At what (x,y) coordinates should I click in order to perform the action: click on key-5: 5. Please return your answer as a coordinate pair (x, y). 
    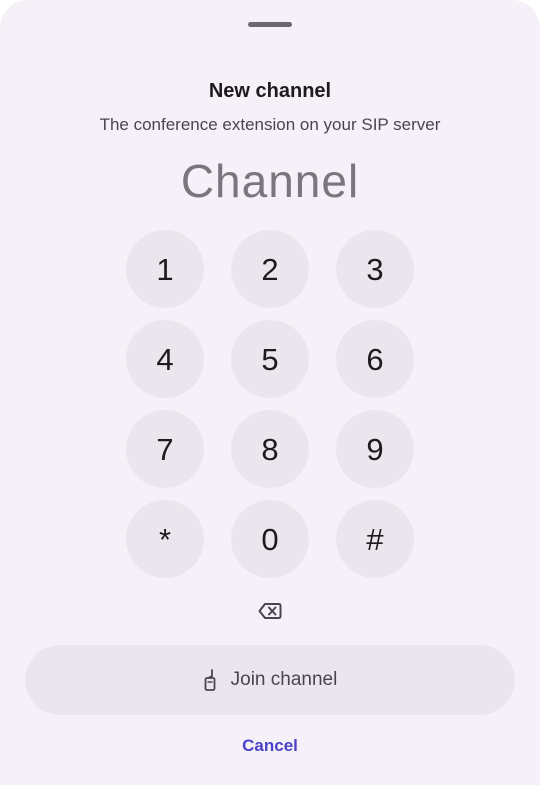
    Looking at the image, I should click on (270, 359).